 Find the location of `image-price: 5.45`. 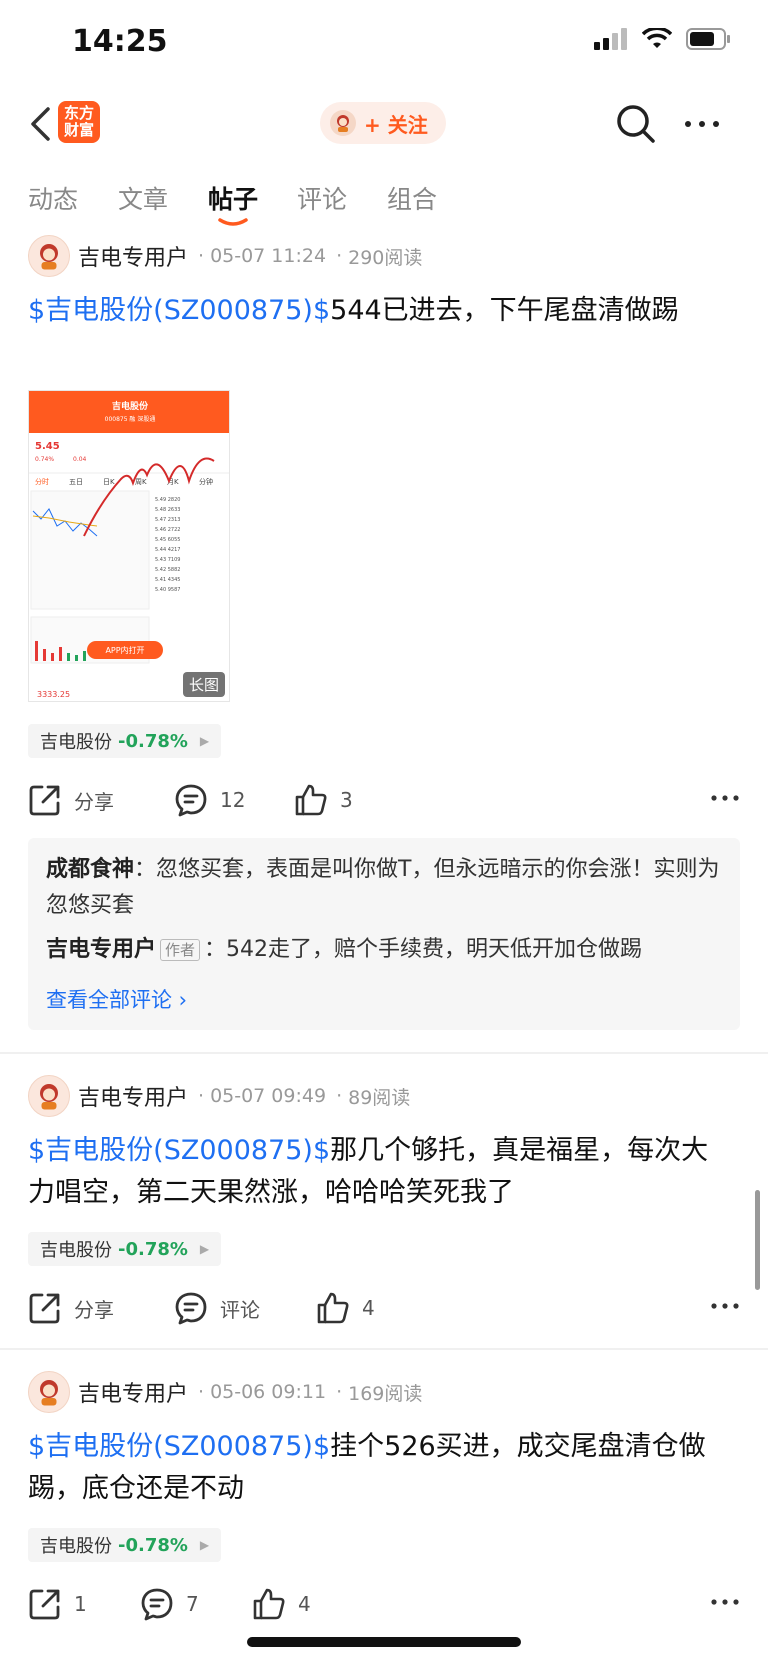

image-price: 5.45 is located at coordinates (47, 446).